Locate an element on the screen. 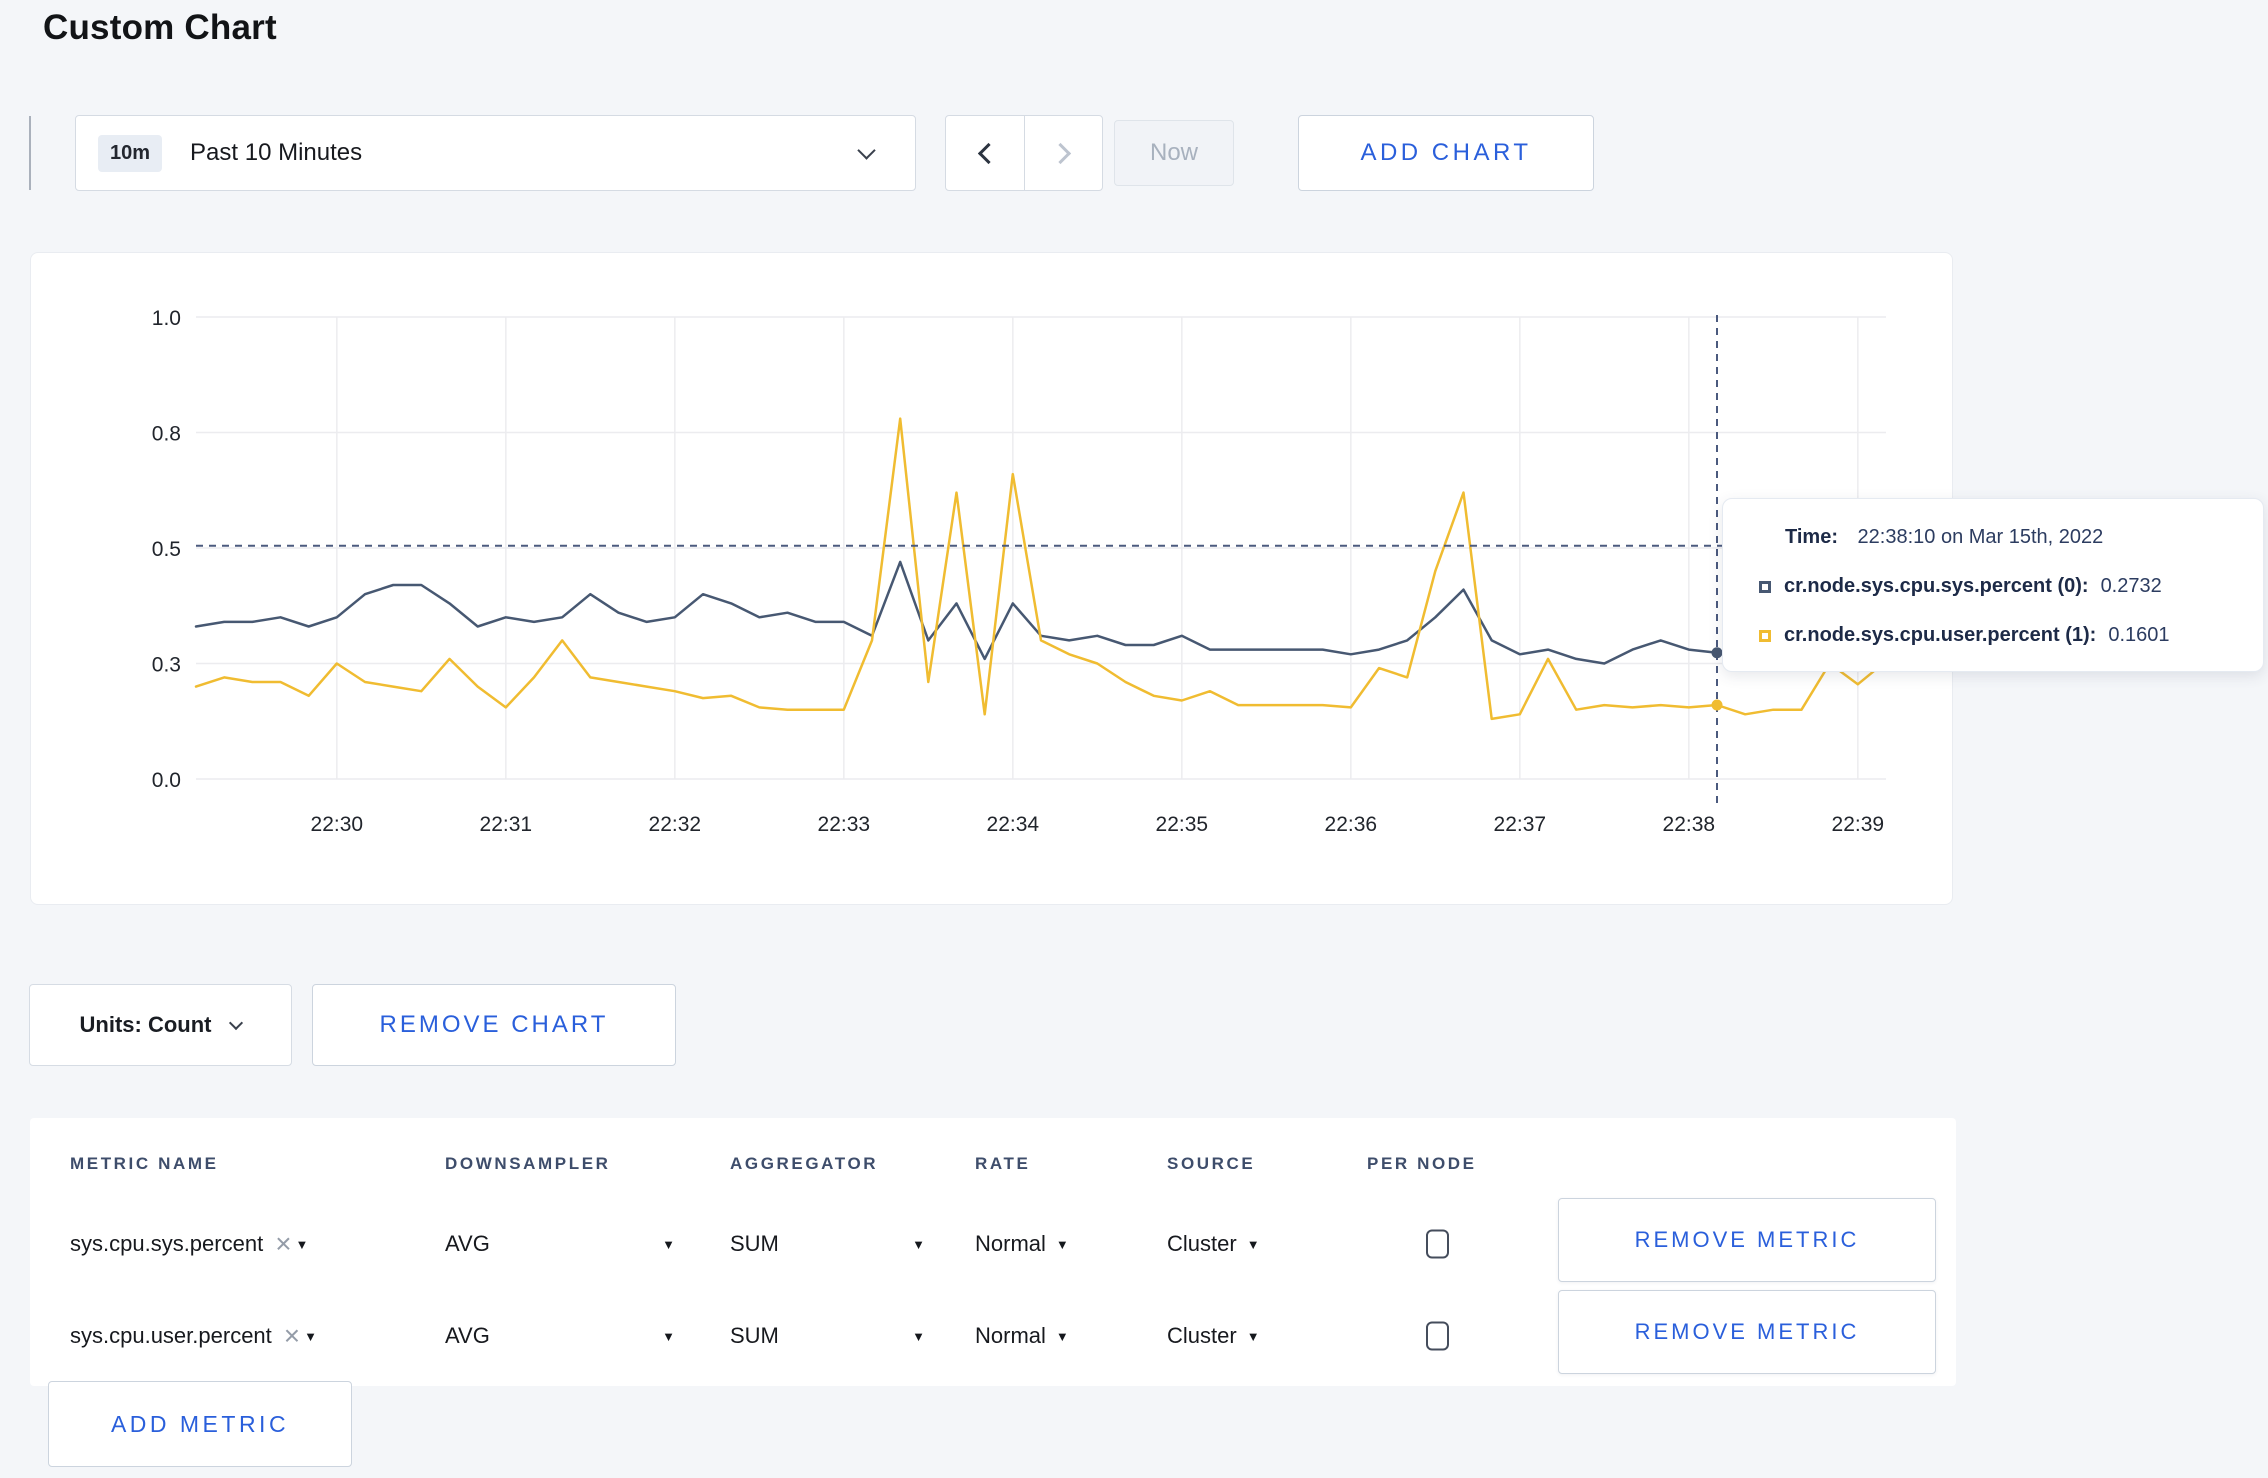 Image resolution: width=2268 pixels, height=1478 pixels. remove-chart-button: REMOVE CHART is located at coordinates (494, 1025).